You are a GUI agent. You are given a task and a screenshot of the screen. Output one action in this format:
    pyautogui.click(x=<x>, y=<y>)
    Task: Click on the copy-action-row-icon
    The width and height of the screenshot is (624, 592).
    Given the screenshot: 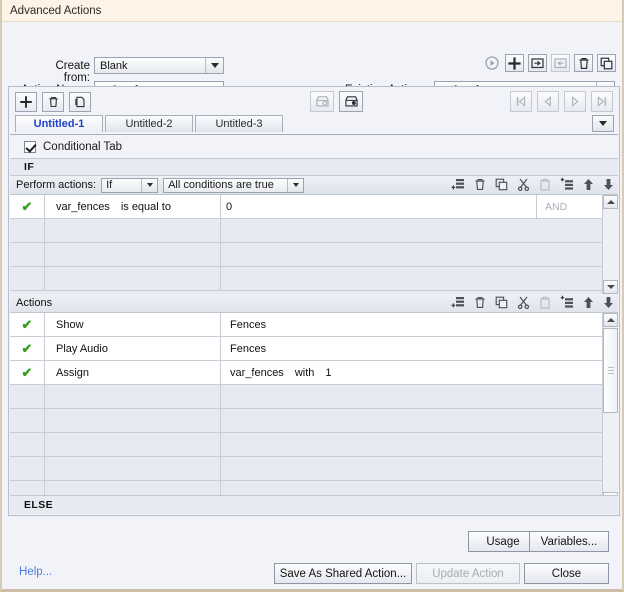 What is the action you would take?
    pyautogui.click(x=501, y=302)
    